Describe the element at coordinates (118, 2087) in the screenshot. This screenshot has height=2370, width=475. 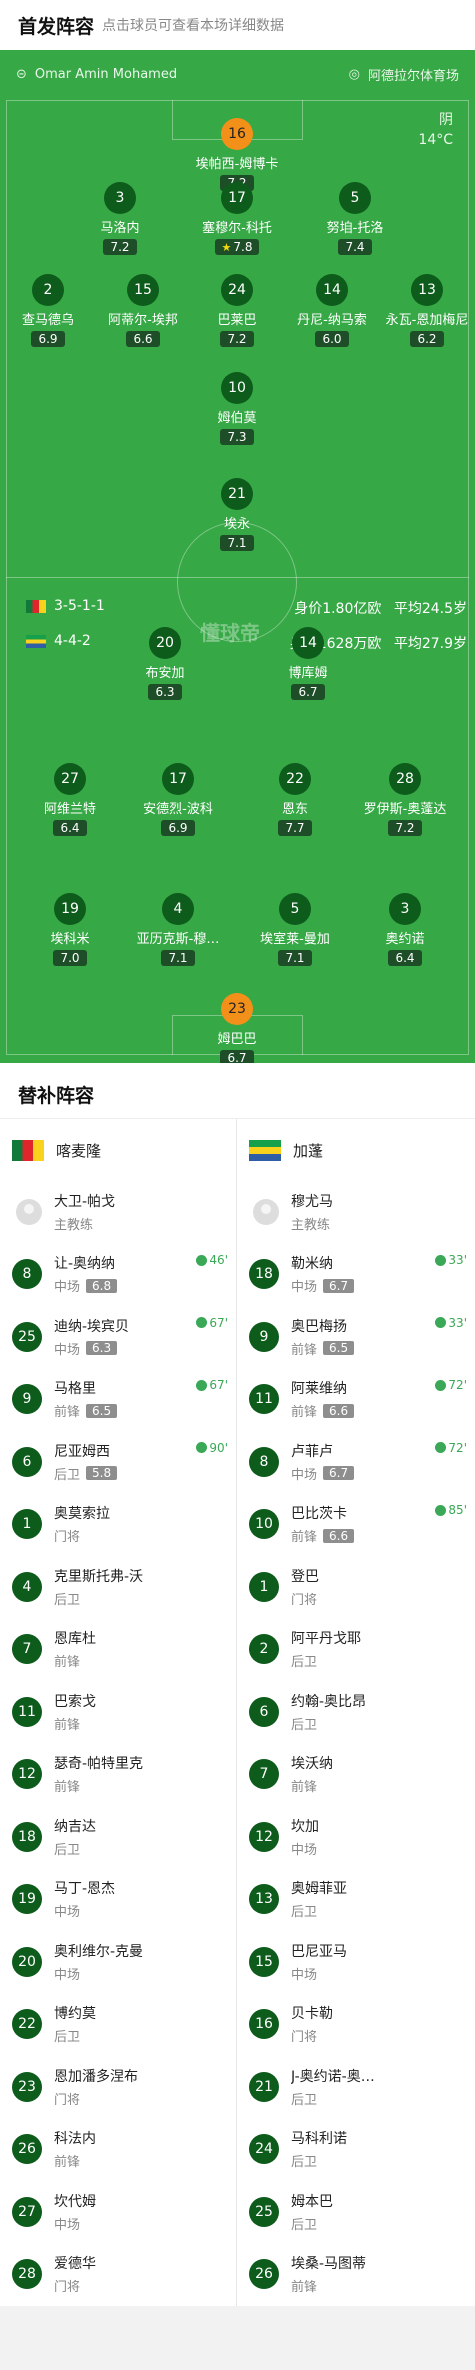
I see `sub-player-row: 23 恩加潘多涅布 门将` at that location.